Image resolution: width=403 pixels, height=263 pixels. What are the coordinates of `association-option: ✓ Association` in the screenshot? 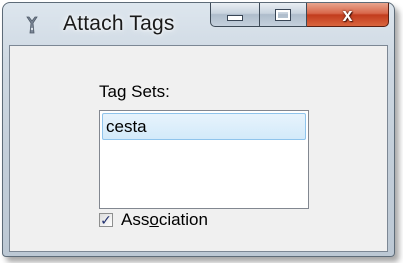 It's located at (153, 220).